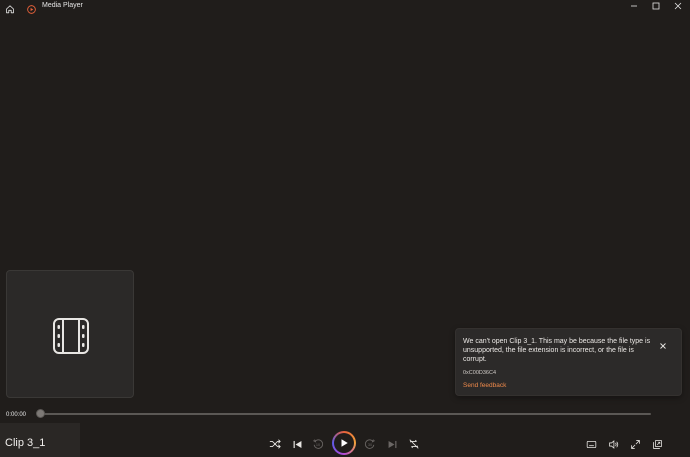 The width and height of the screenshot is (690, 457). I want to click on play-button, so click(344, 443).